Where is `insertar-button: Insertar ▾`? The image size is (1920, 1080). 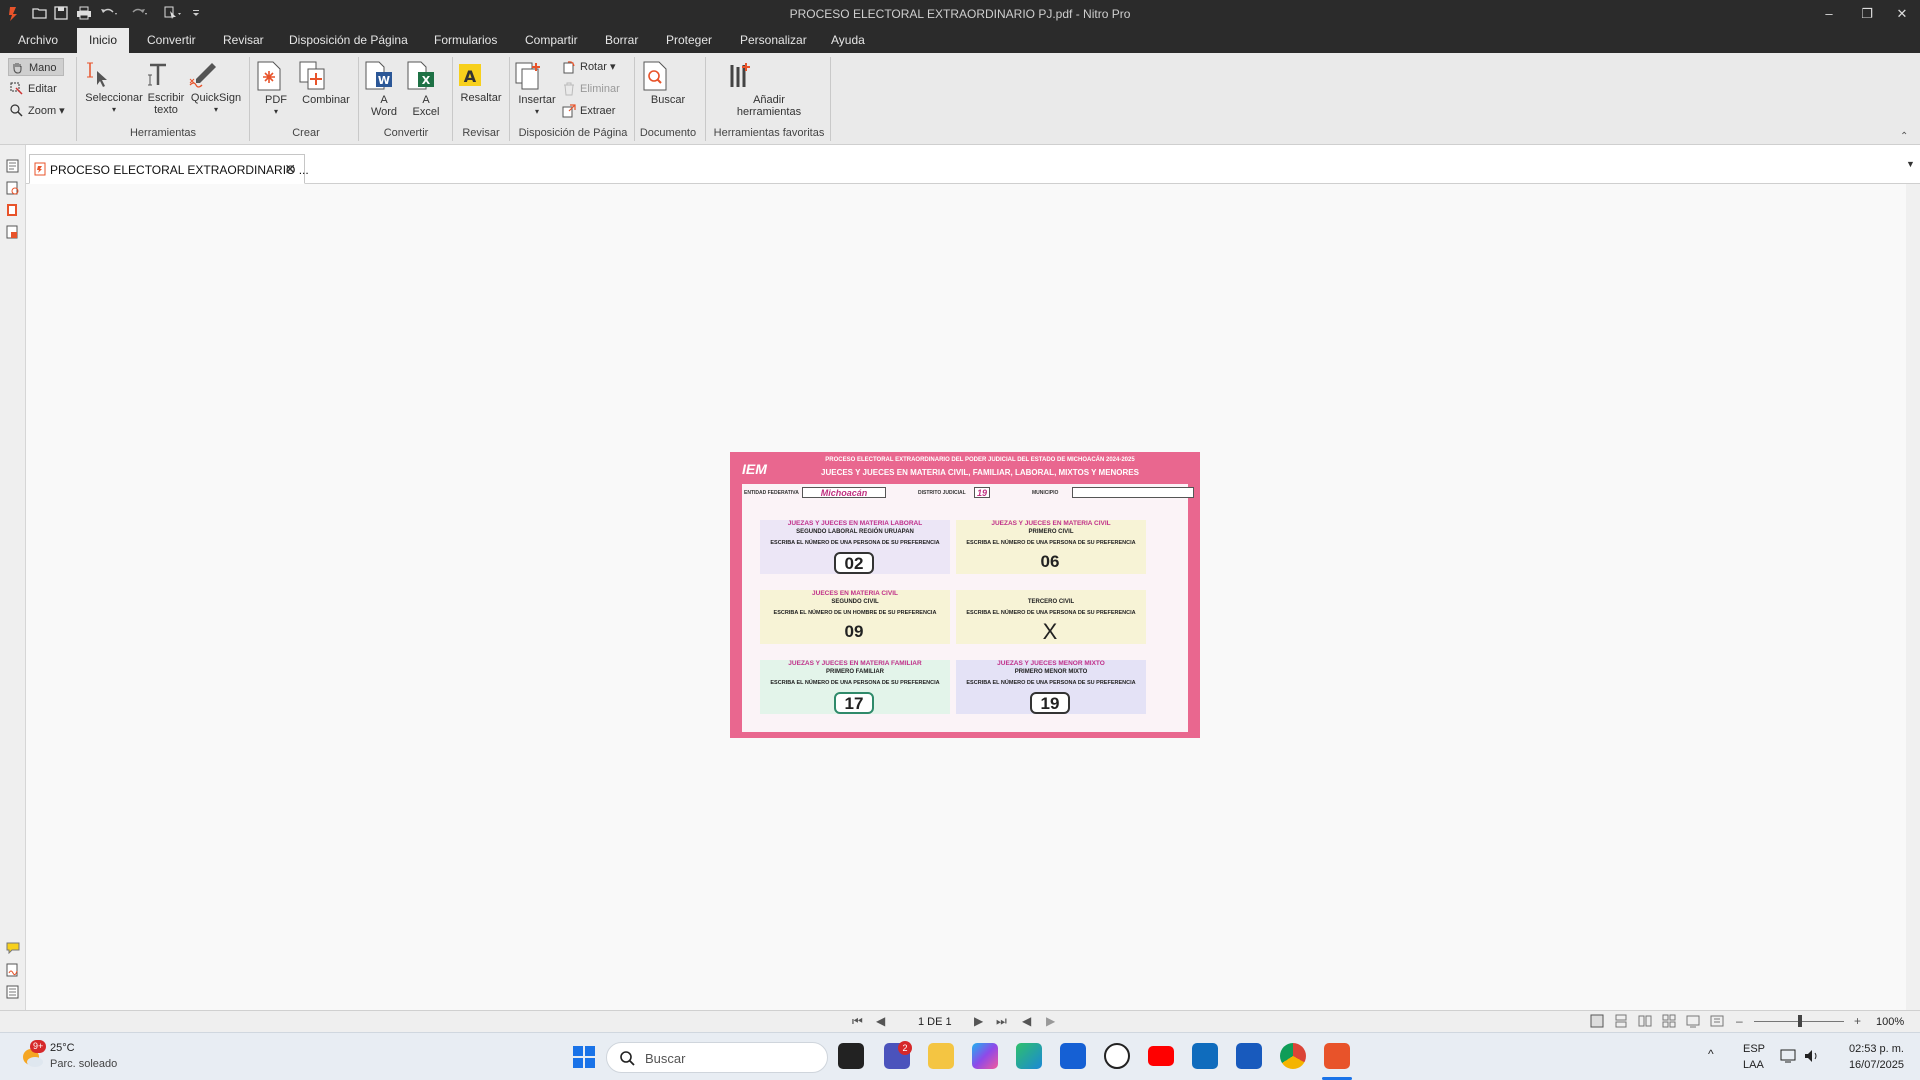 insertar-button: Insertar ▾ is located at coordinates (537, 89).